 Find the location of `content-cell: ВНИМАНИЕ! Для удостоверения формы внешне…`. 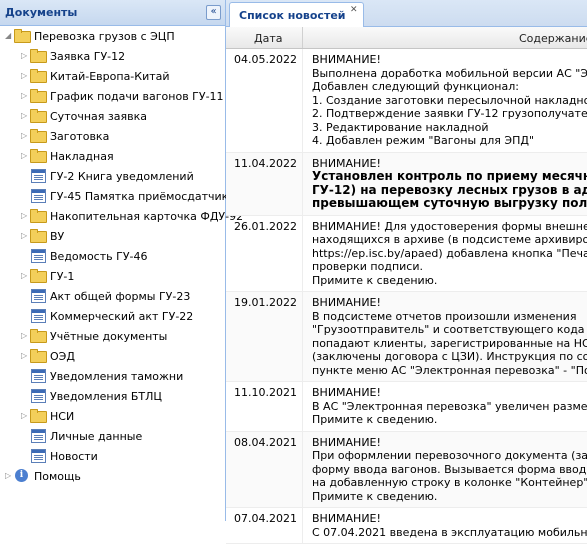

content-cell: ВНИМАНИЕ! Для удостоверения формы внешне… is located at coordinates (445, 254).